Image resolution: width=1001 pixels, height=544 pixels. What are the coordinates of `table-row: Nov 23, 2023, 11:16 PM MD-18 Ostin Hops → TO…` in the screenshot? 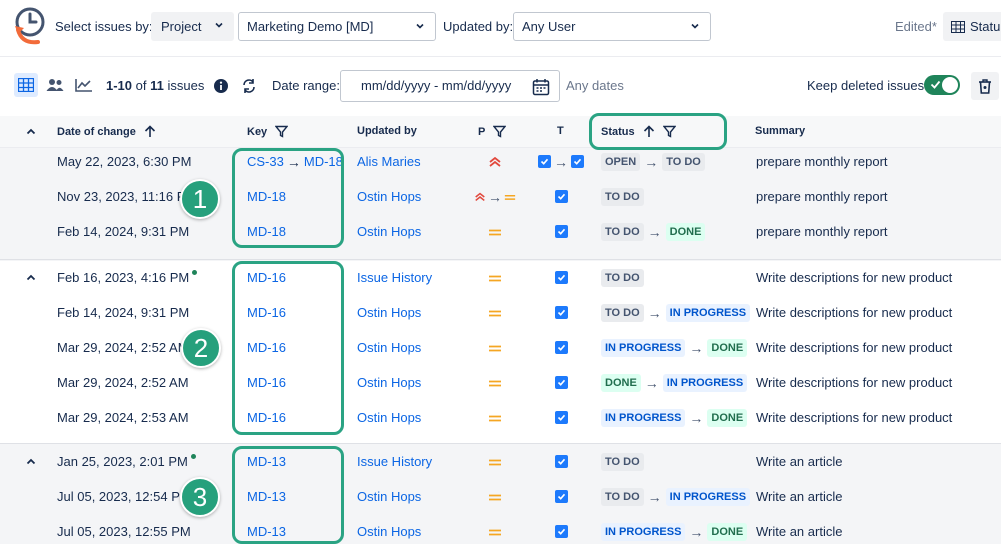 It's located at (500, 196).